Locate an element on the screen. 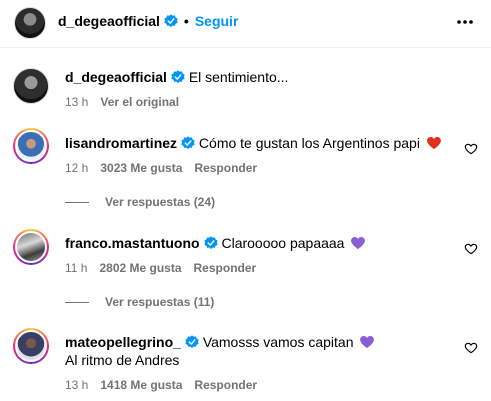 The height and width of the screenshot is (401, 491). comment-meta: 13 h 1418 Me gusta Responder is located at coordinates (161, 385).